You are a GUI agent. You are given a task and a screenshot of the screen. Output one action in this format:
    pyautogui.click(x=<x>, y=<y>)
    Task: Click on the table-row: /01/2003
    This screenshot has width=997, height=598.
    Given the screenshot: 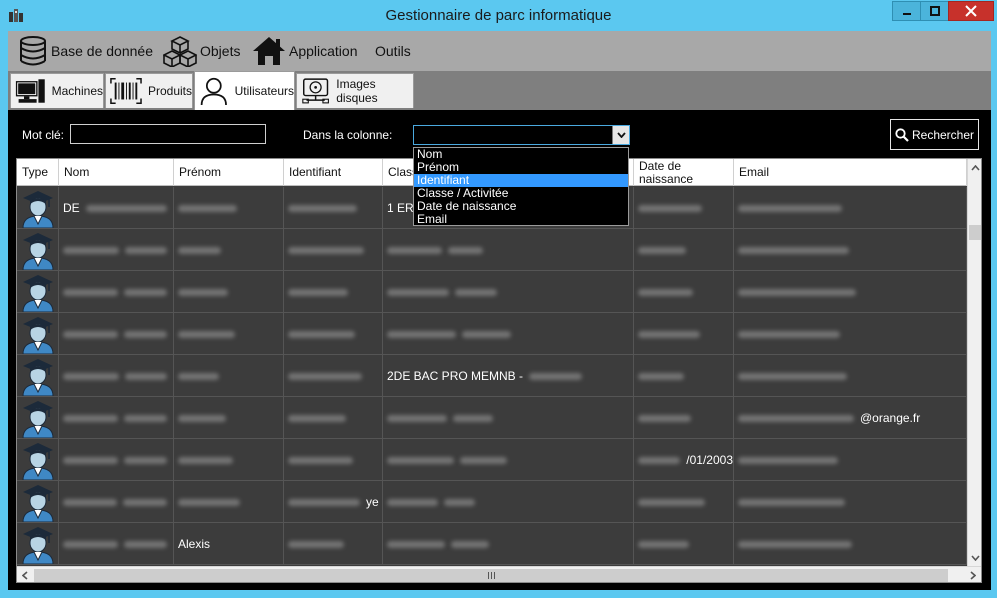 What is the action you would take?
    pyautogui.click(x=492, y=460)
    